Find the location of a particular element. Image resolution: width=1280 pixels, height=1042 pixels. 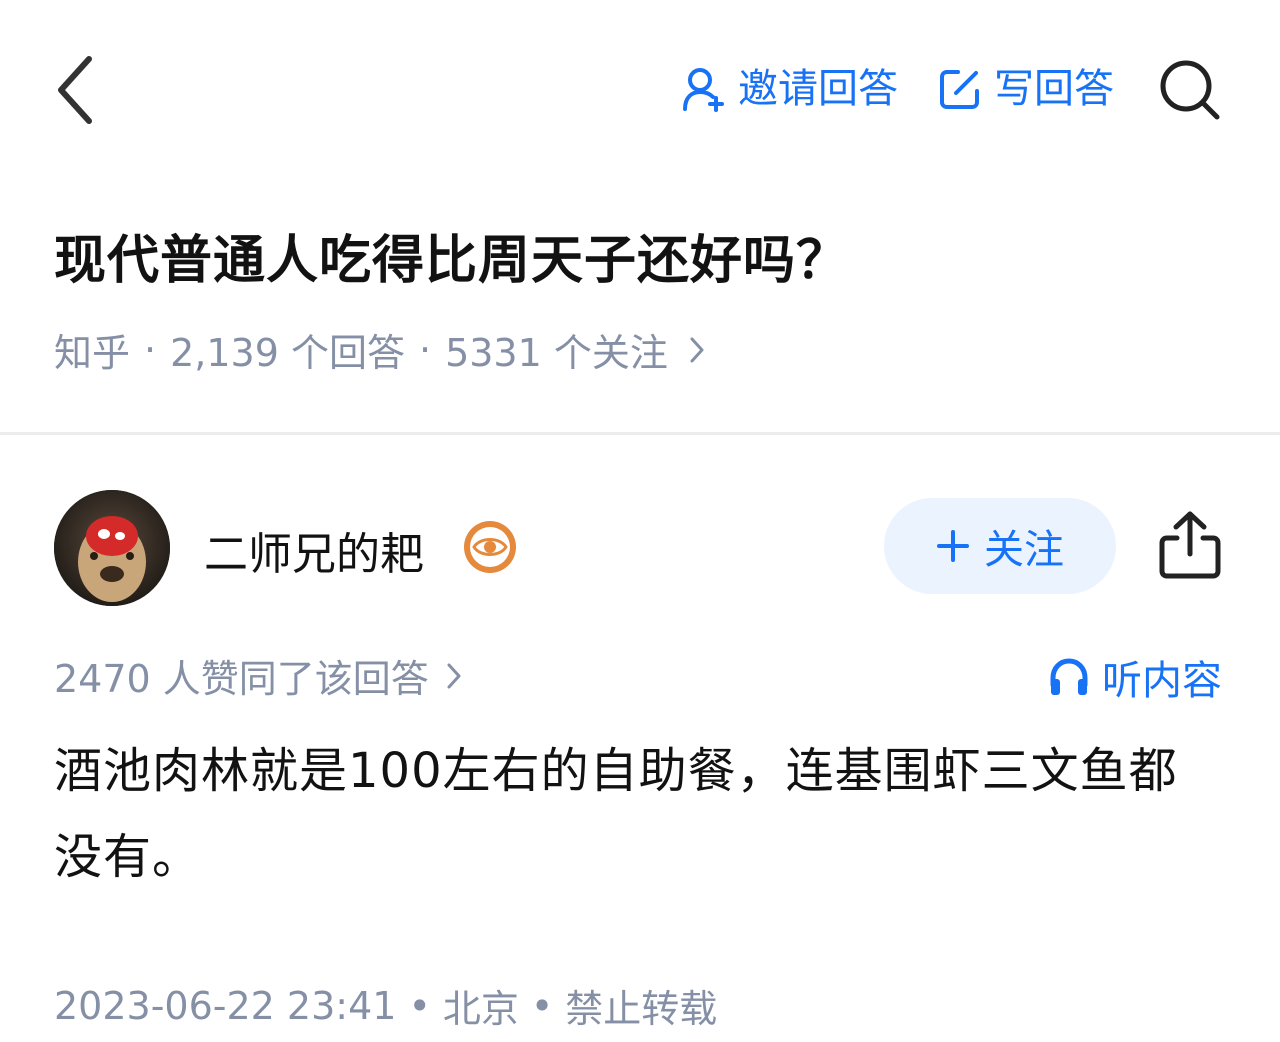

author-name: 二师兄的耙 is located at coordinates (314, 550).